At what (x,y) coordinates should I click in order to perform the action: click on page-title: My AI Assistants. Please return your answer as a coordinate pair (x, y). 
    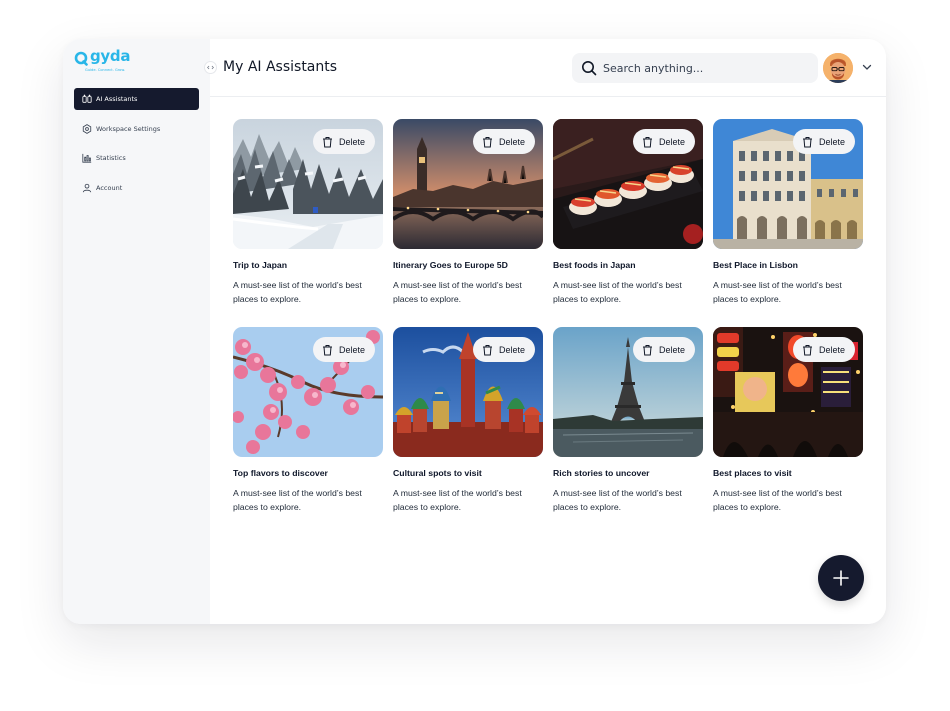
    Looking at the image, I should click on (280, 67).